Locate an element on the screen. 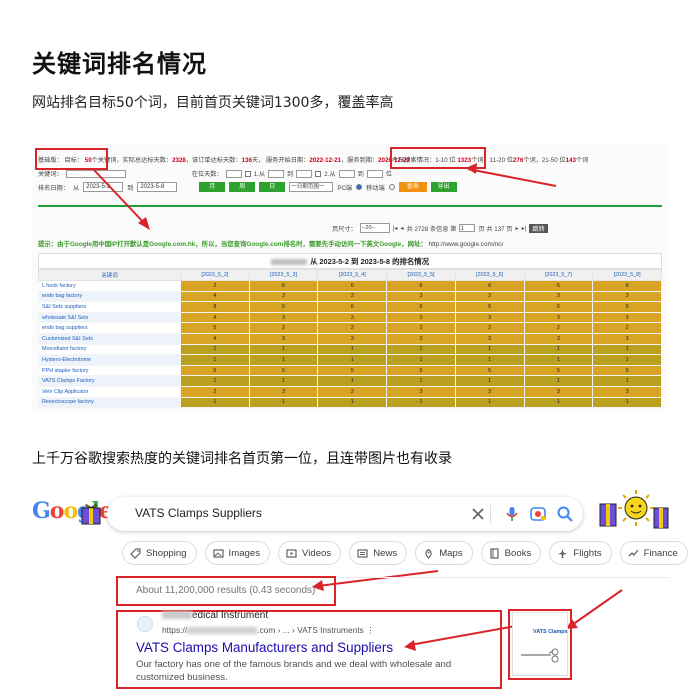 The width and height of the screenshot is (700, 700). chip-shopping: Shopping is located at coordinates (159, 553).